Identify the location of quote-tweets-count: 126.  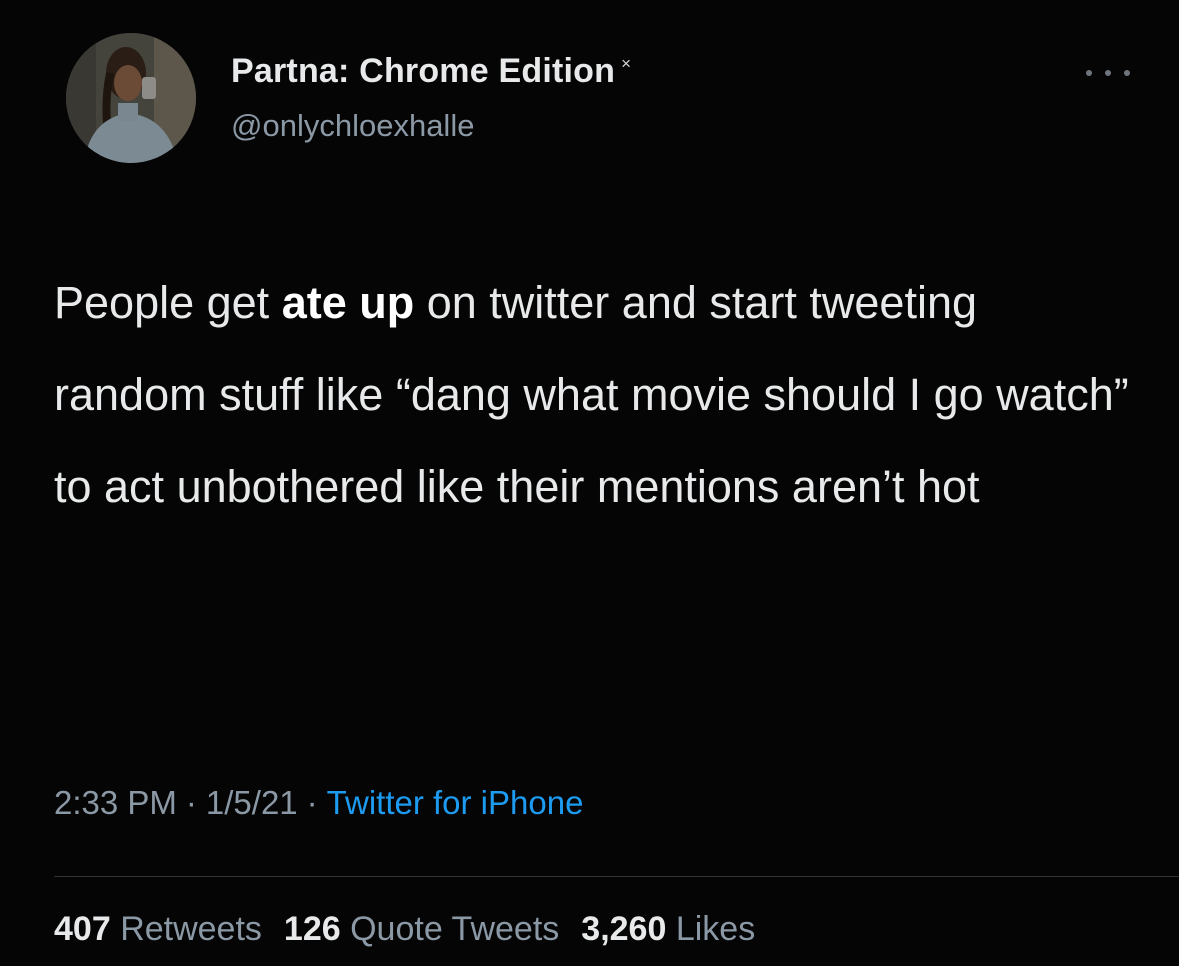
(312, 929).